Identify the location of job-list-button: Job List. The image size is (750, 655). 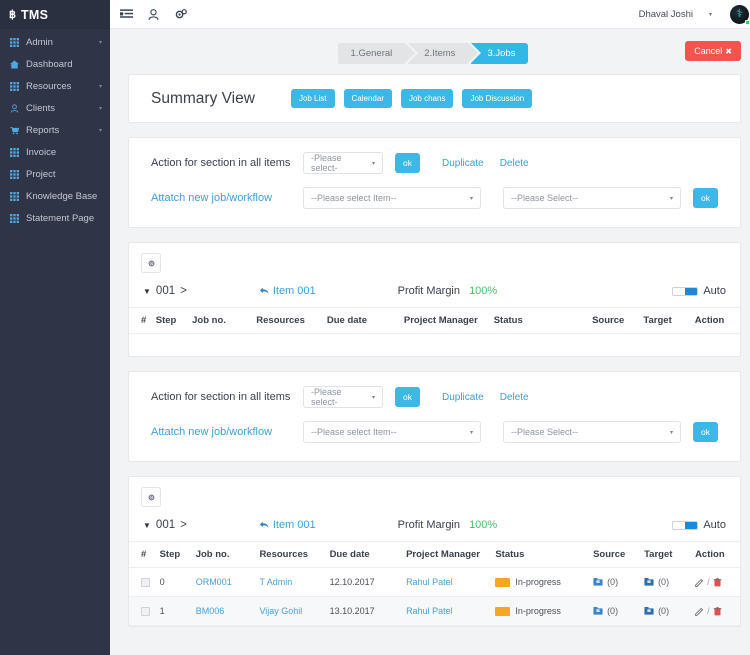
(312, 98).